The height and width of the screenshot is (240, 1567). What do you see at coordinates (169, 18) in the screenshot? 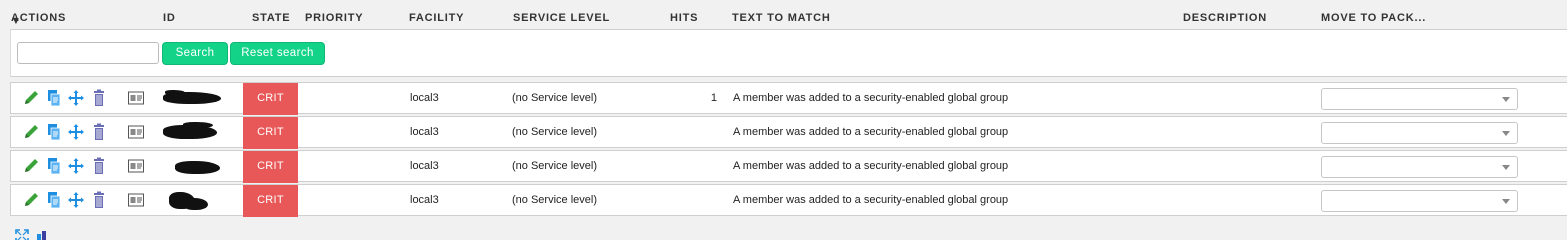
I see `header-id: ID` at bounding box center [169, 18].